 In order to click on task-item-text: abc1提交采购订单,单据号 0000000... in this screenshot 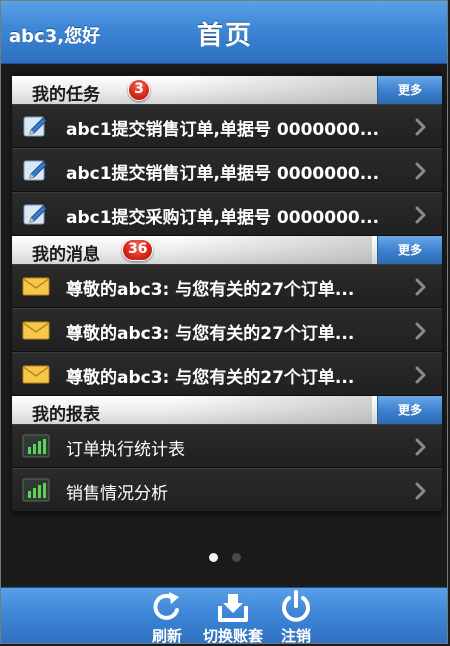, I will do `click(223, 218)`.